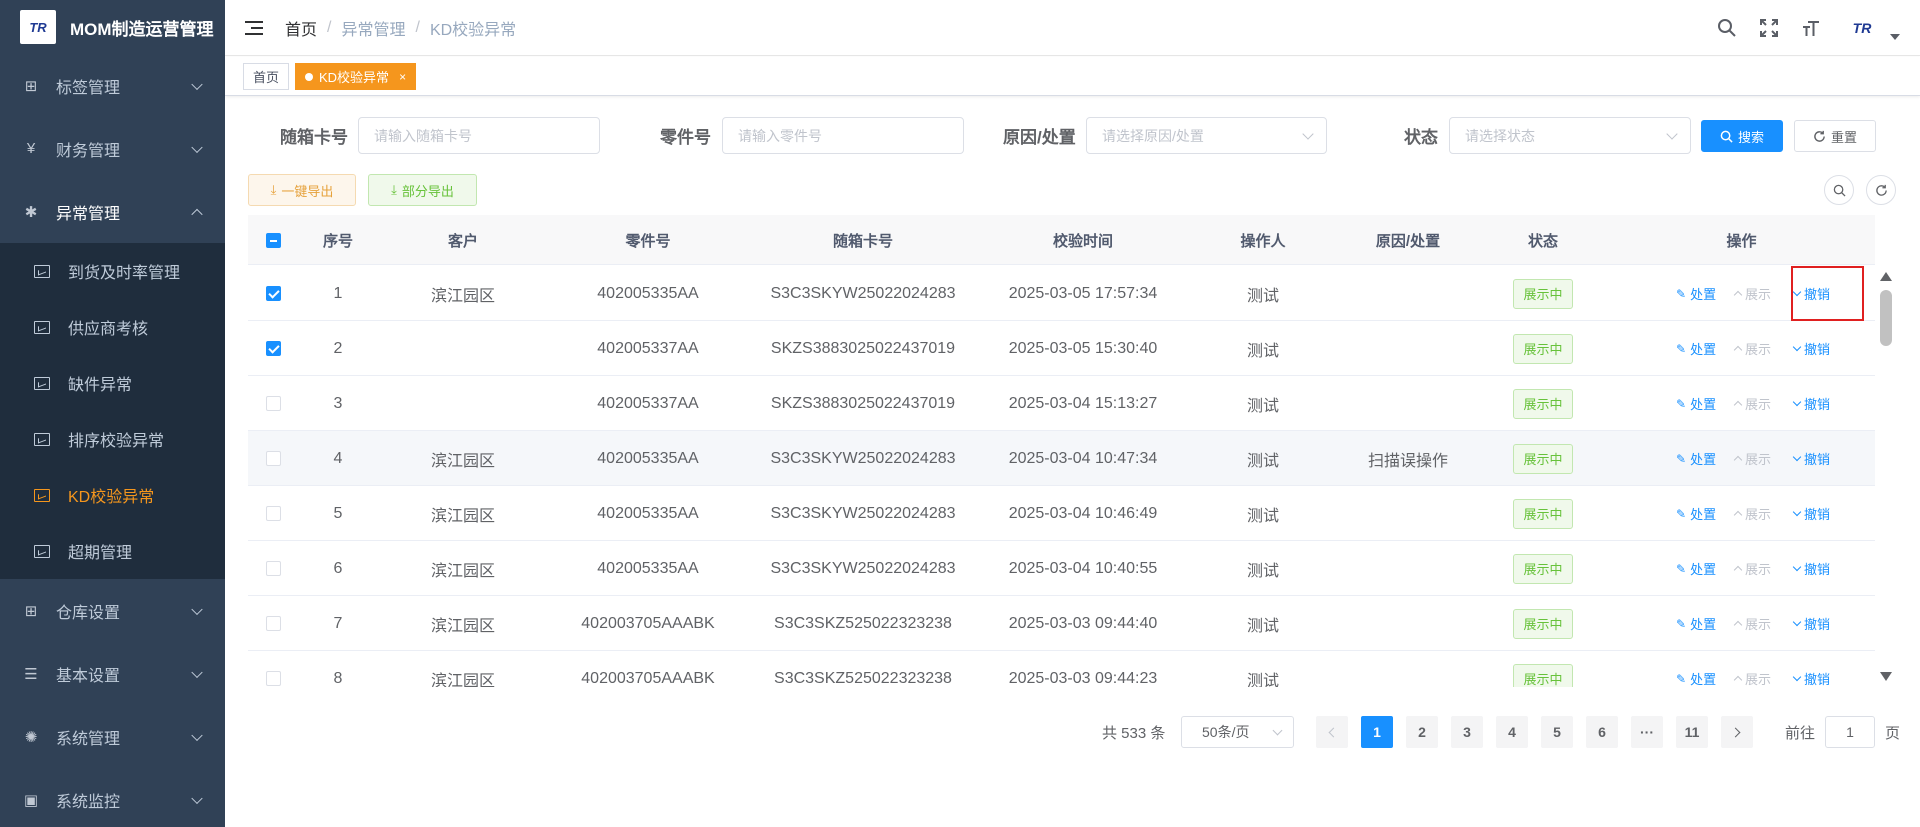 The width and height of the screenshot is (1920, 827). Describe the element at coordinates (112, 148) in the screenshot. I see `menu-finance: ¥ 财务管理` at that location.